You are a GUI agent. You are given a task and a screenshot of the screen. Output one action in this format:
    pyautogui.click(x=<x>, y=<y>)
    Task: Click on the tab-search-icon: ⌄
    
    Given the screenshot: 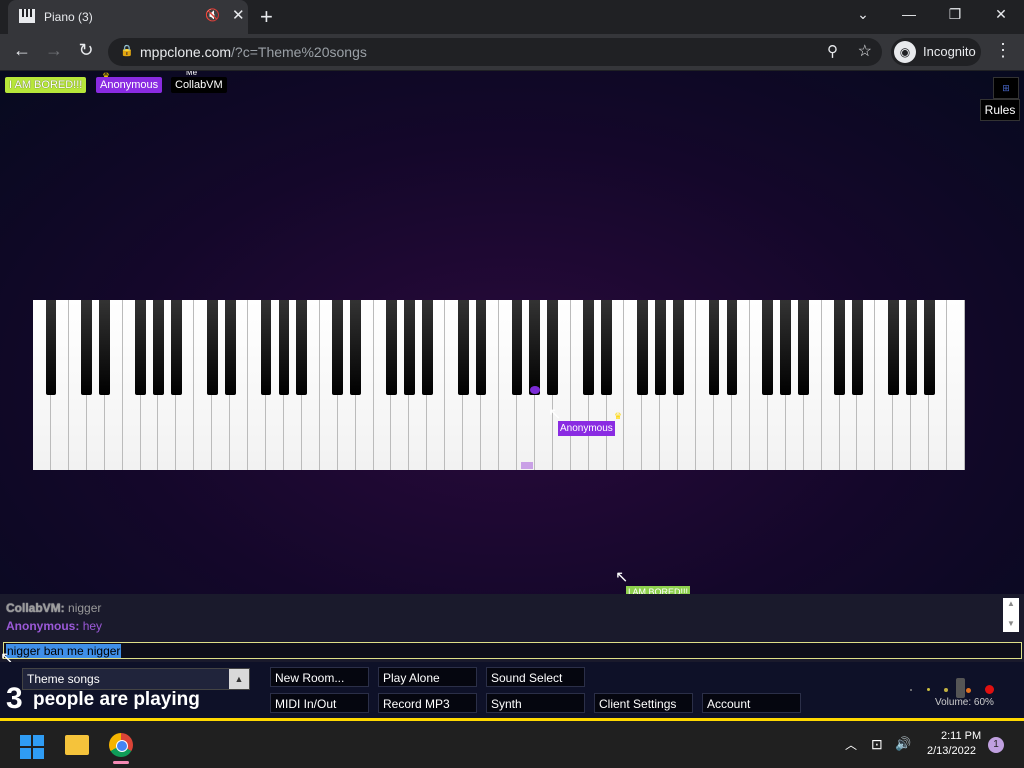 What is the action you would take?
    pyautogui.click(x=863, y=14)
    